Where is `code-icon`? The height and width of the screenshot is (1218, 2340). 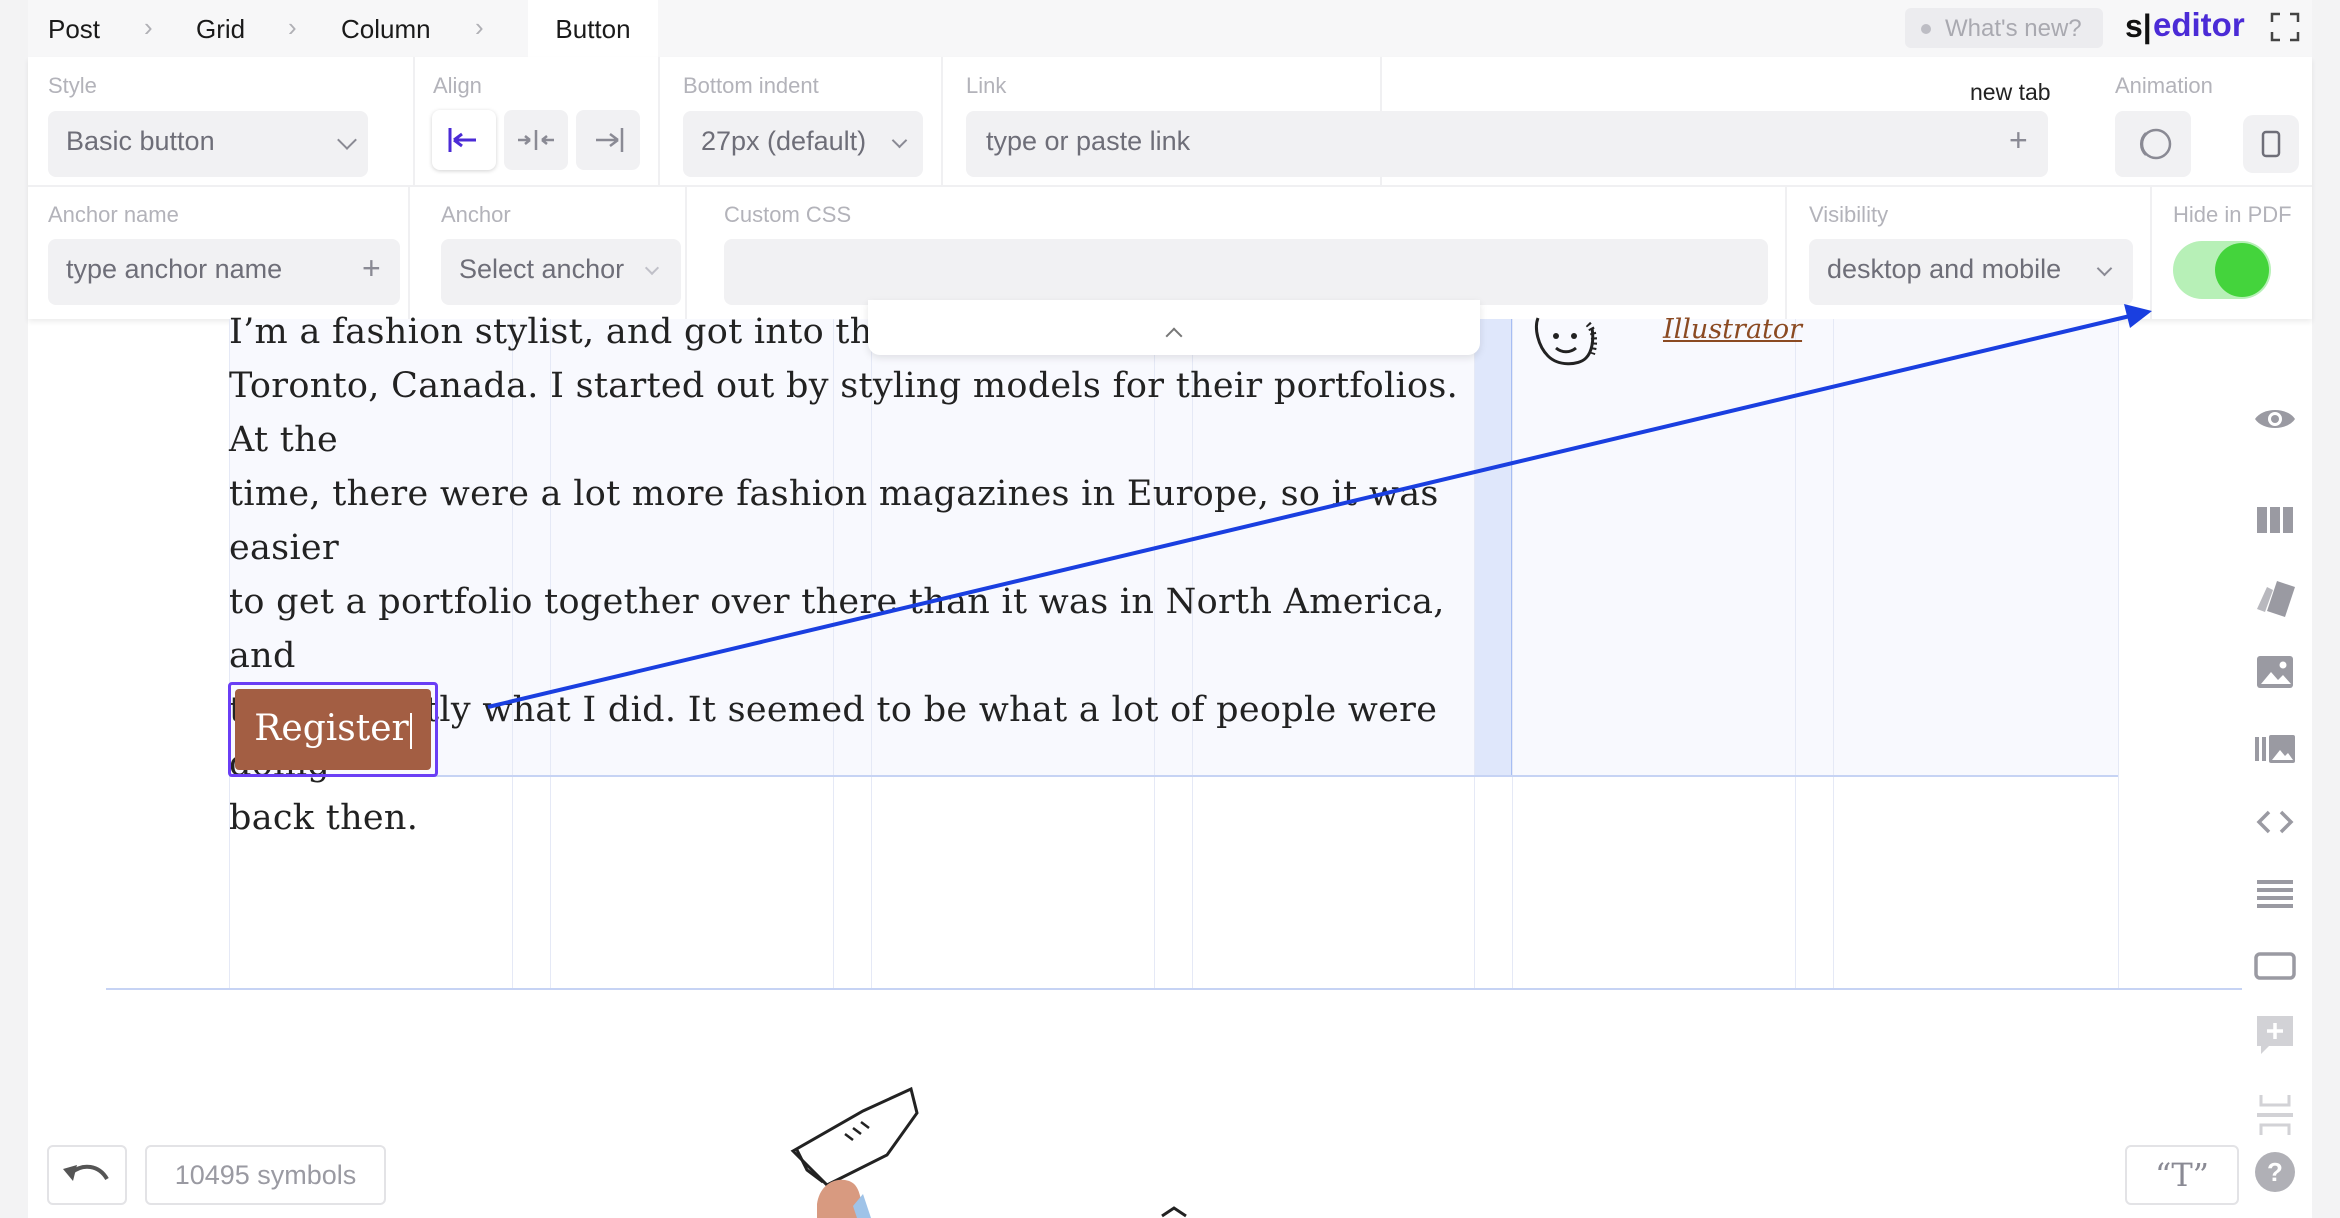 code-icon is located at coordinates (2275, 822).